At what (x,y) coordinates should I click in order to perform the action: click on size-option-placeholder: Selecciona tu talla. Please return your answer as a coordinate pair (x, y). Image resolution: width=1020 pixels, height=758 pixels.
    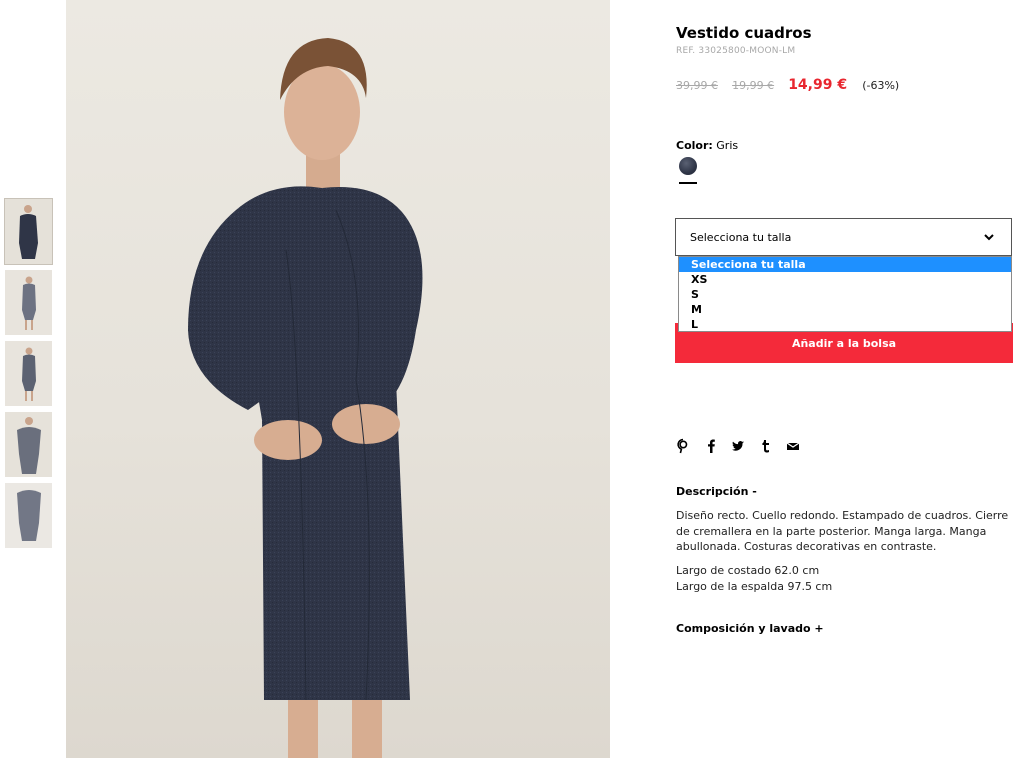
    Looking at the image, I should click on (845, 264).